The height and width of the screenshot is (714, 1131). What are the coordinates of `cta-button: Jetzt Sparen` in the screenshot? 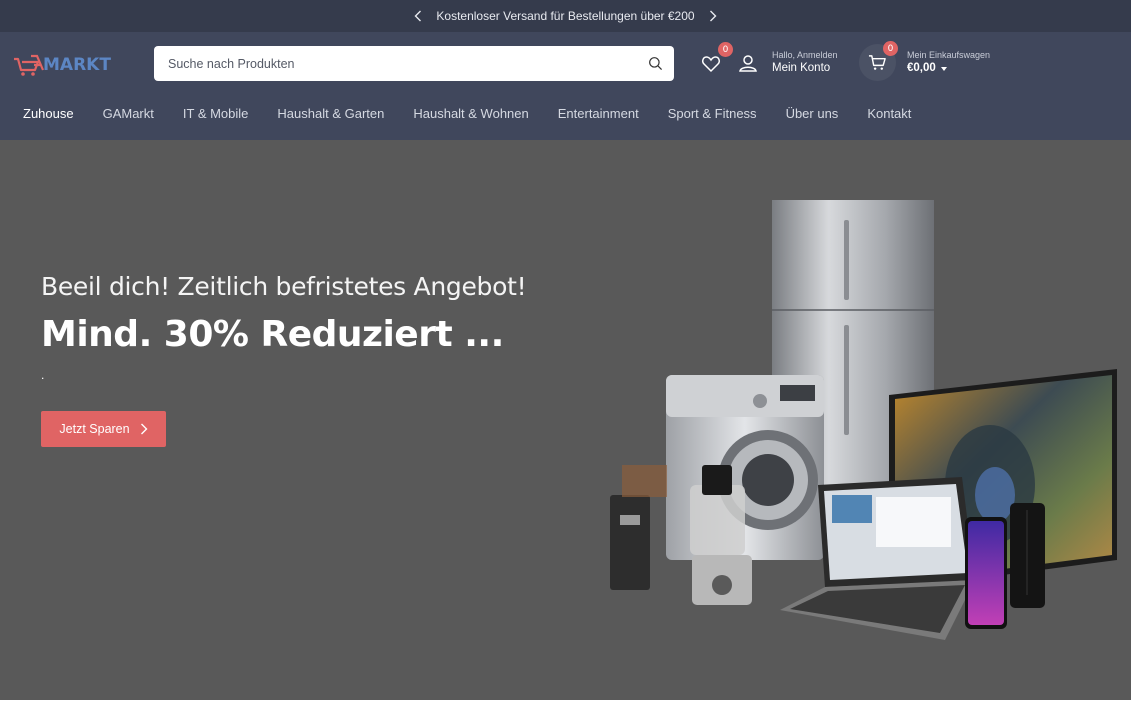 It's located at (103, 429).